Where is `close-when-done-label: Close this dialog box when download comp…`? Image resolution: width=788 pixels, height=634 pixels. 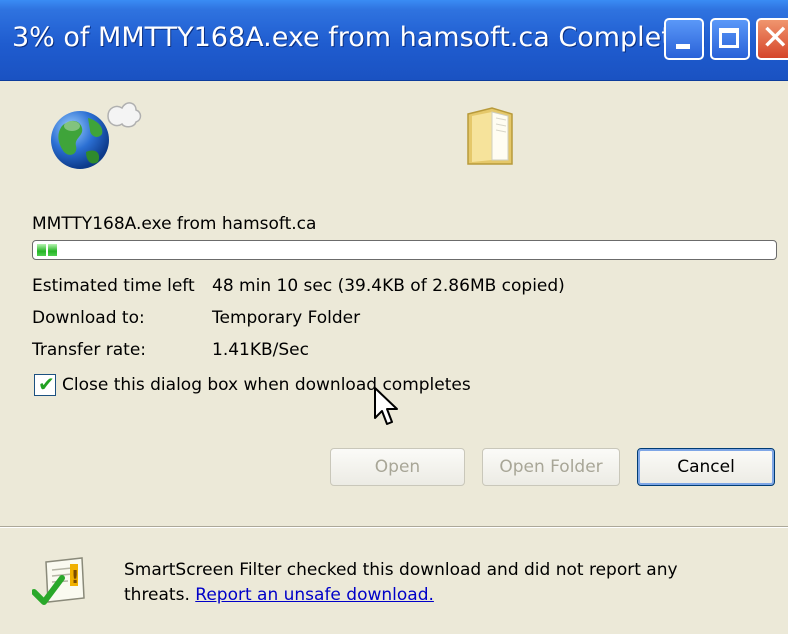
close-when-done-label: Close this dialog box when download comp… is located at coordinates (266, 385).